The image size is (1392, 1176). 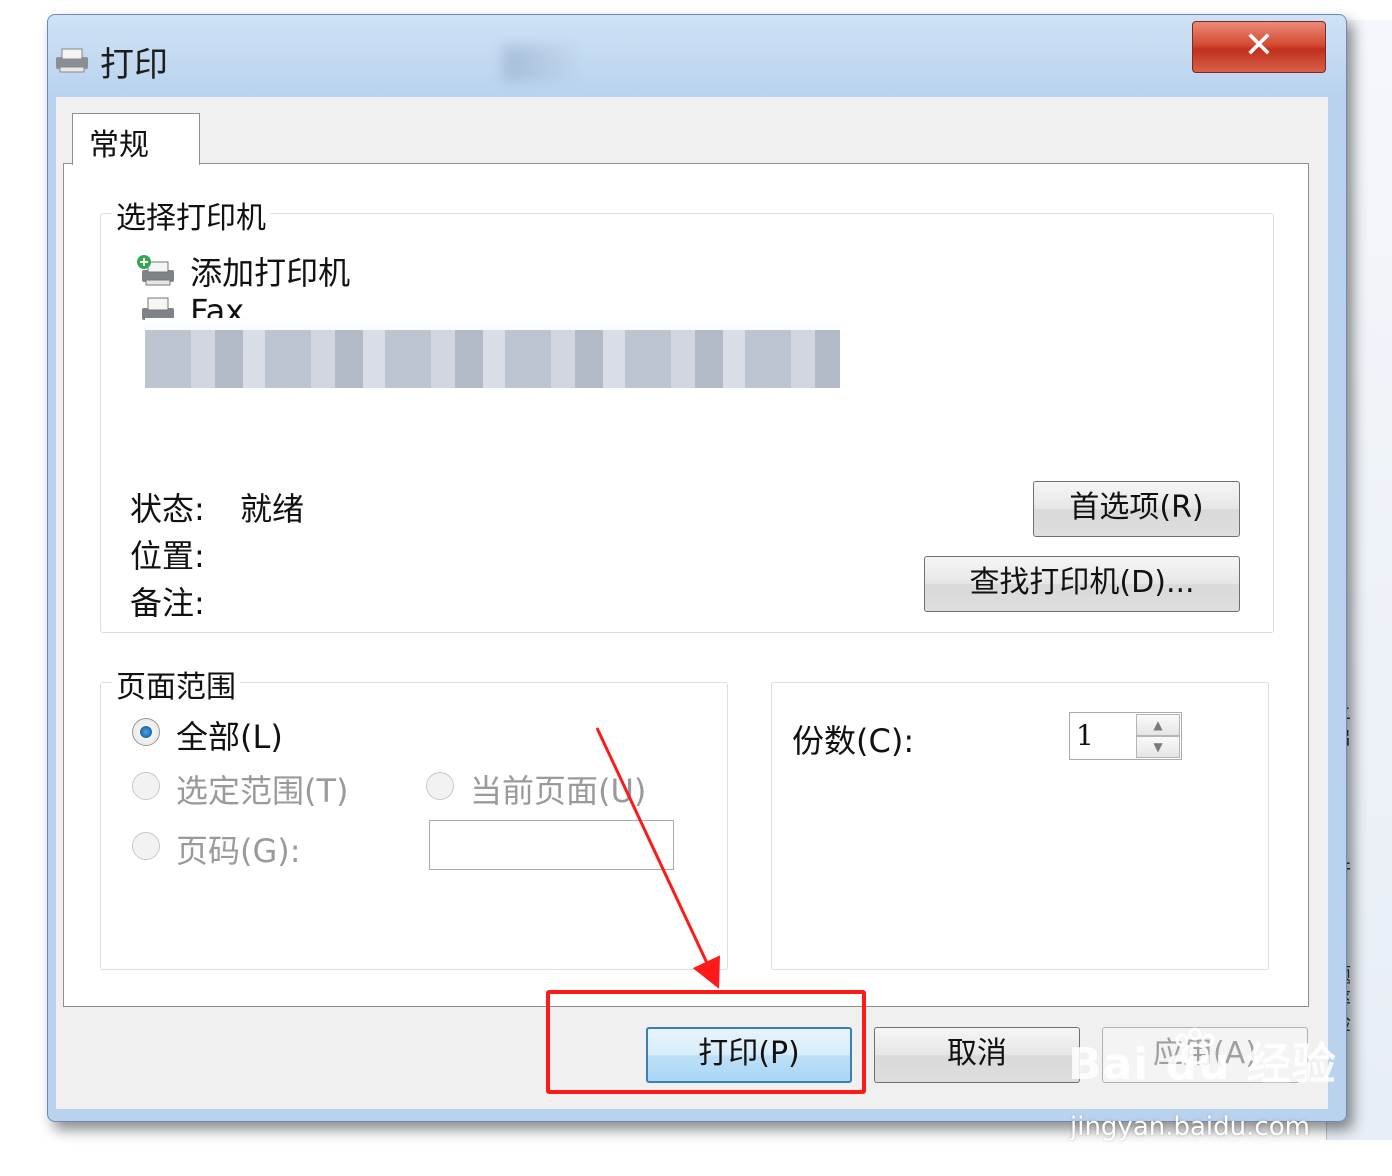 What do you see at coordinates (538, 63) in the screenshot?
I see `blurred-title-region` at bounding box center [538, 63].